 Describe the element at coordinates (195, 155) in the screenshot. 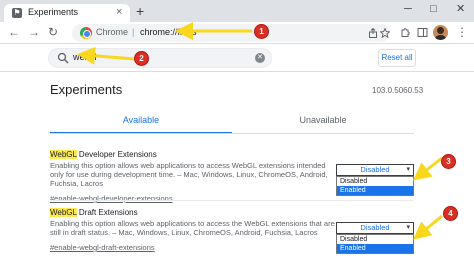

I see `flag-title: WebGL Developer Extensions` at that location.